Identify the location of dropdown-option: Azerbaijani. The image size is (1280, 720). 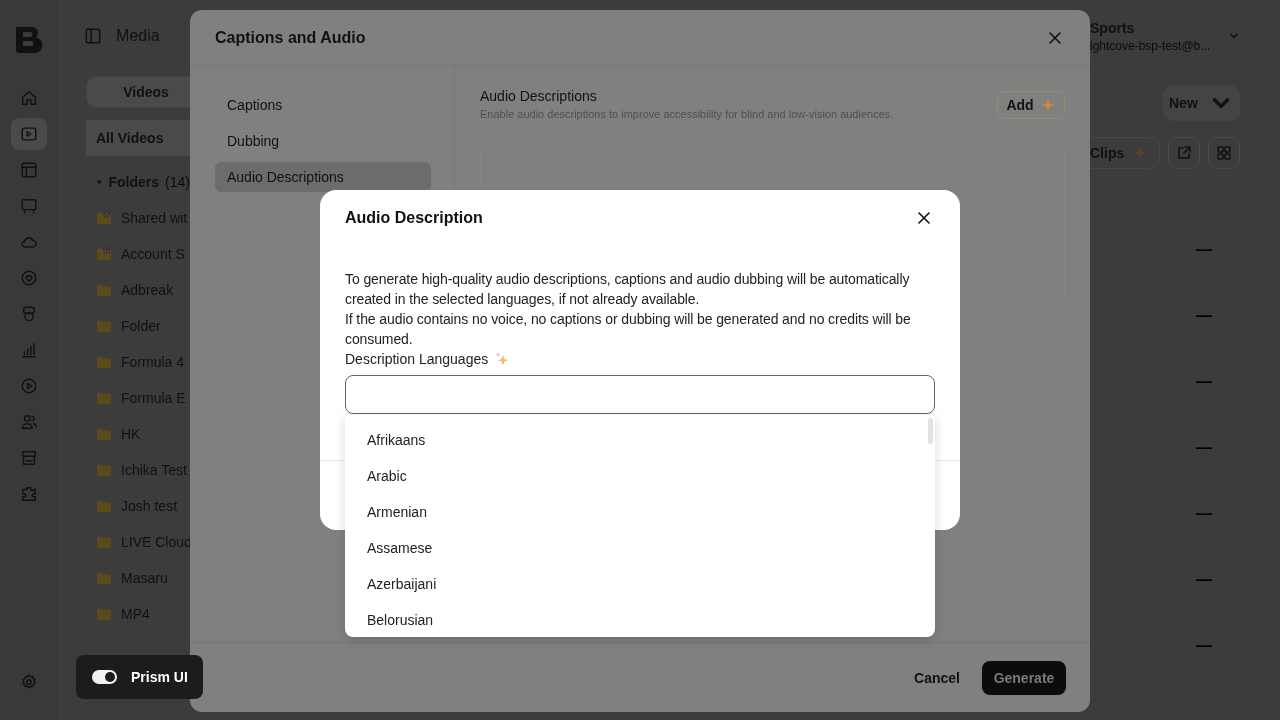
(625, 584).